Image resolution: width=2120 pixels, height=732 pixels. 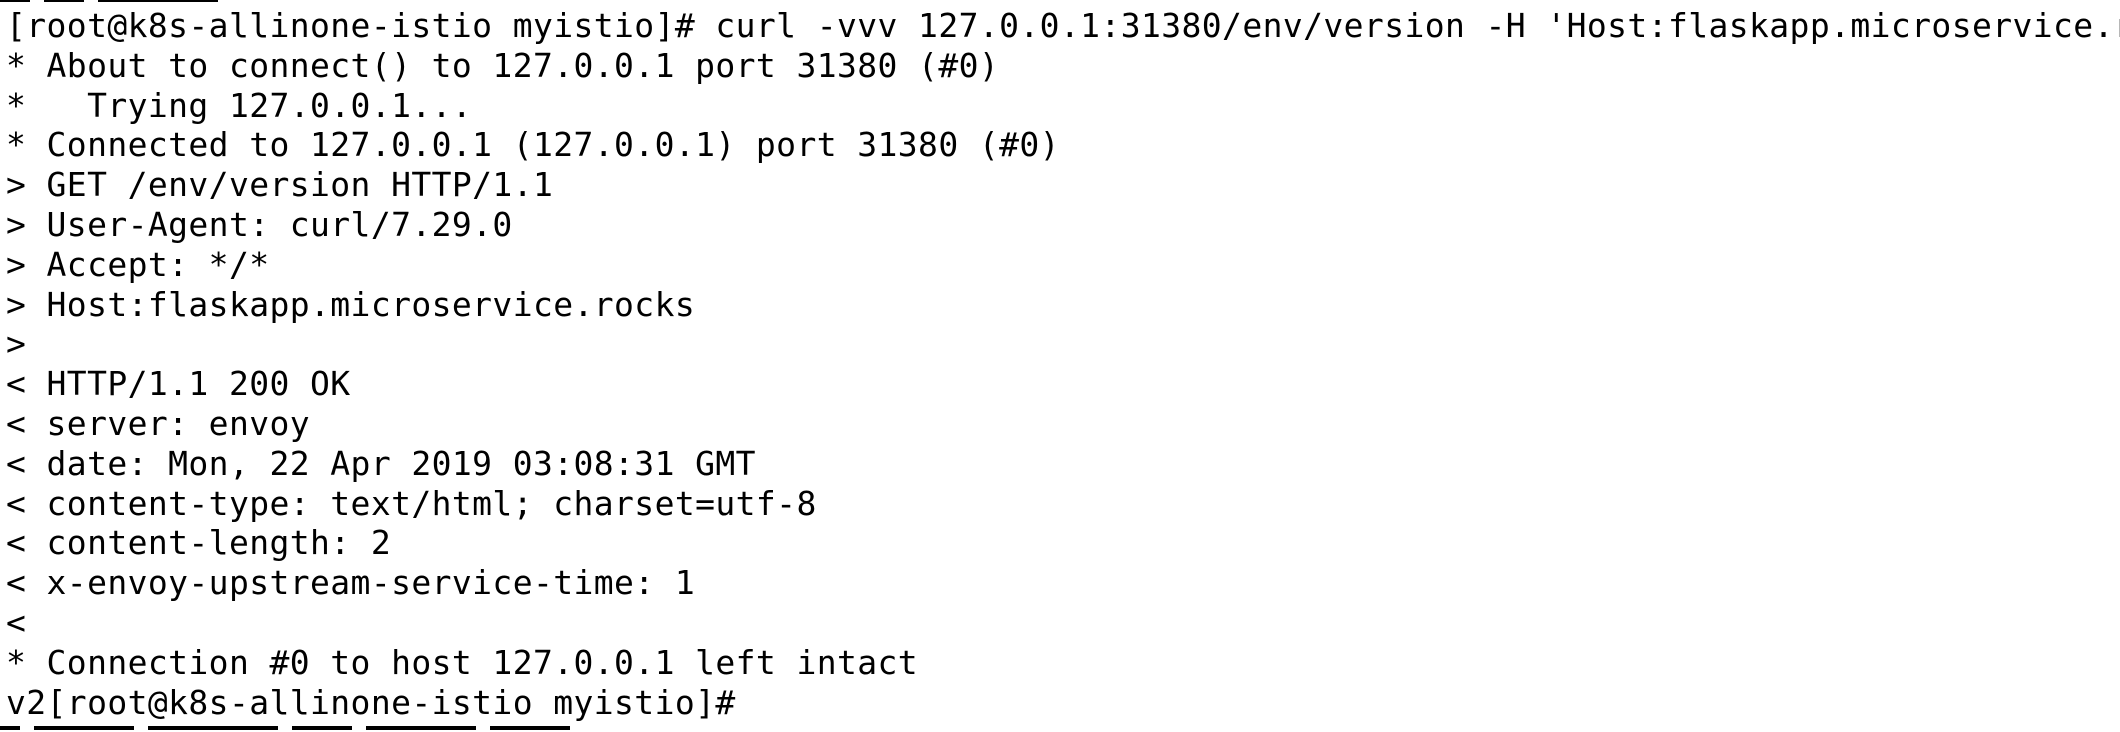 What do you see at coordinates (381, 463) in the screenshot?
I see `response-header-line: < date: Mon, 22 Apr 2019 03:08:31 GMT` at bounding box center [381, 463].